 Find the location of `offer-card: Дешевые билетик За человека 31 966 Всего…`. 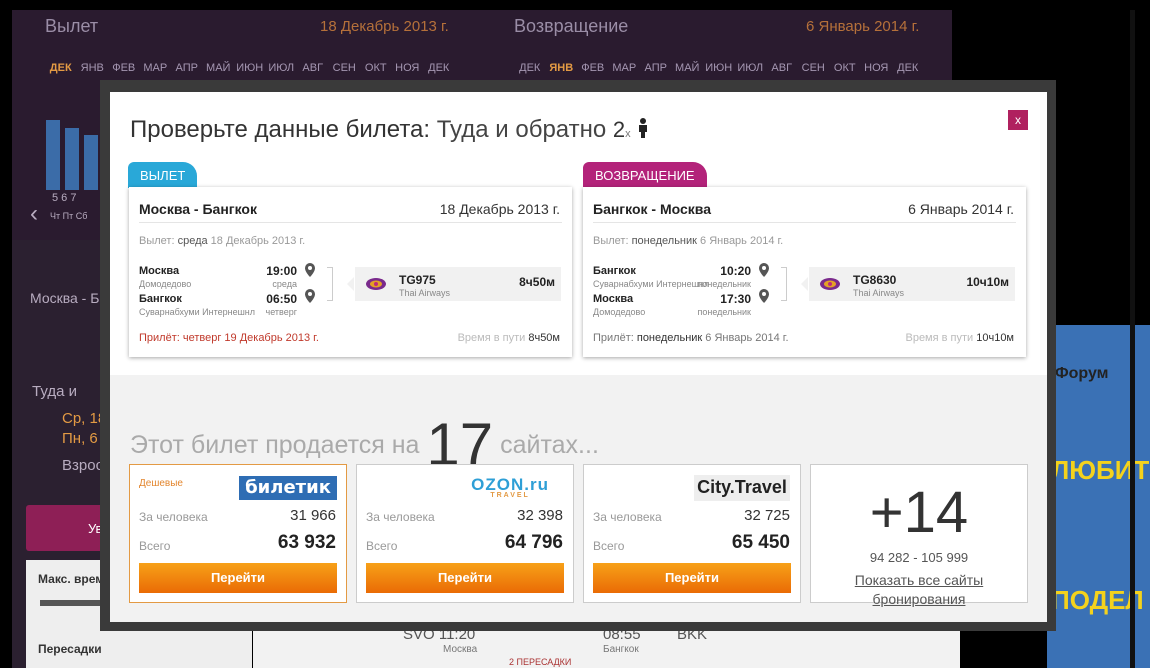

offer-card: Дешевые билетик За человека 31 966 Всего… is located at coordinates (238, 533).